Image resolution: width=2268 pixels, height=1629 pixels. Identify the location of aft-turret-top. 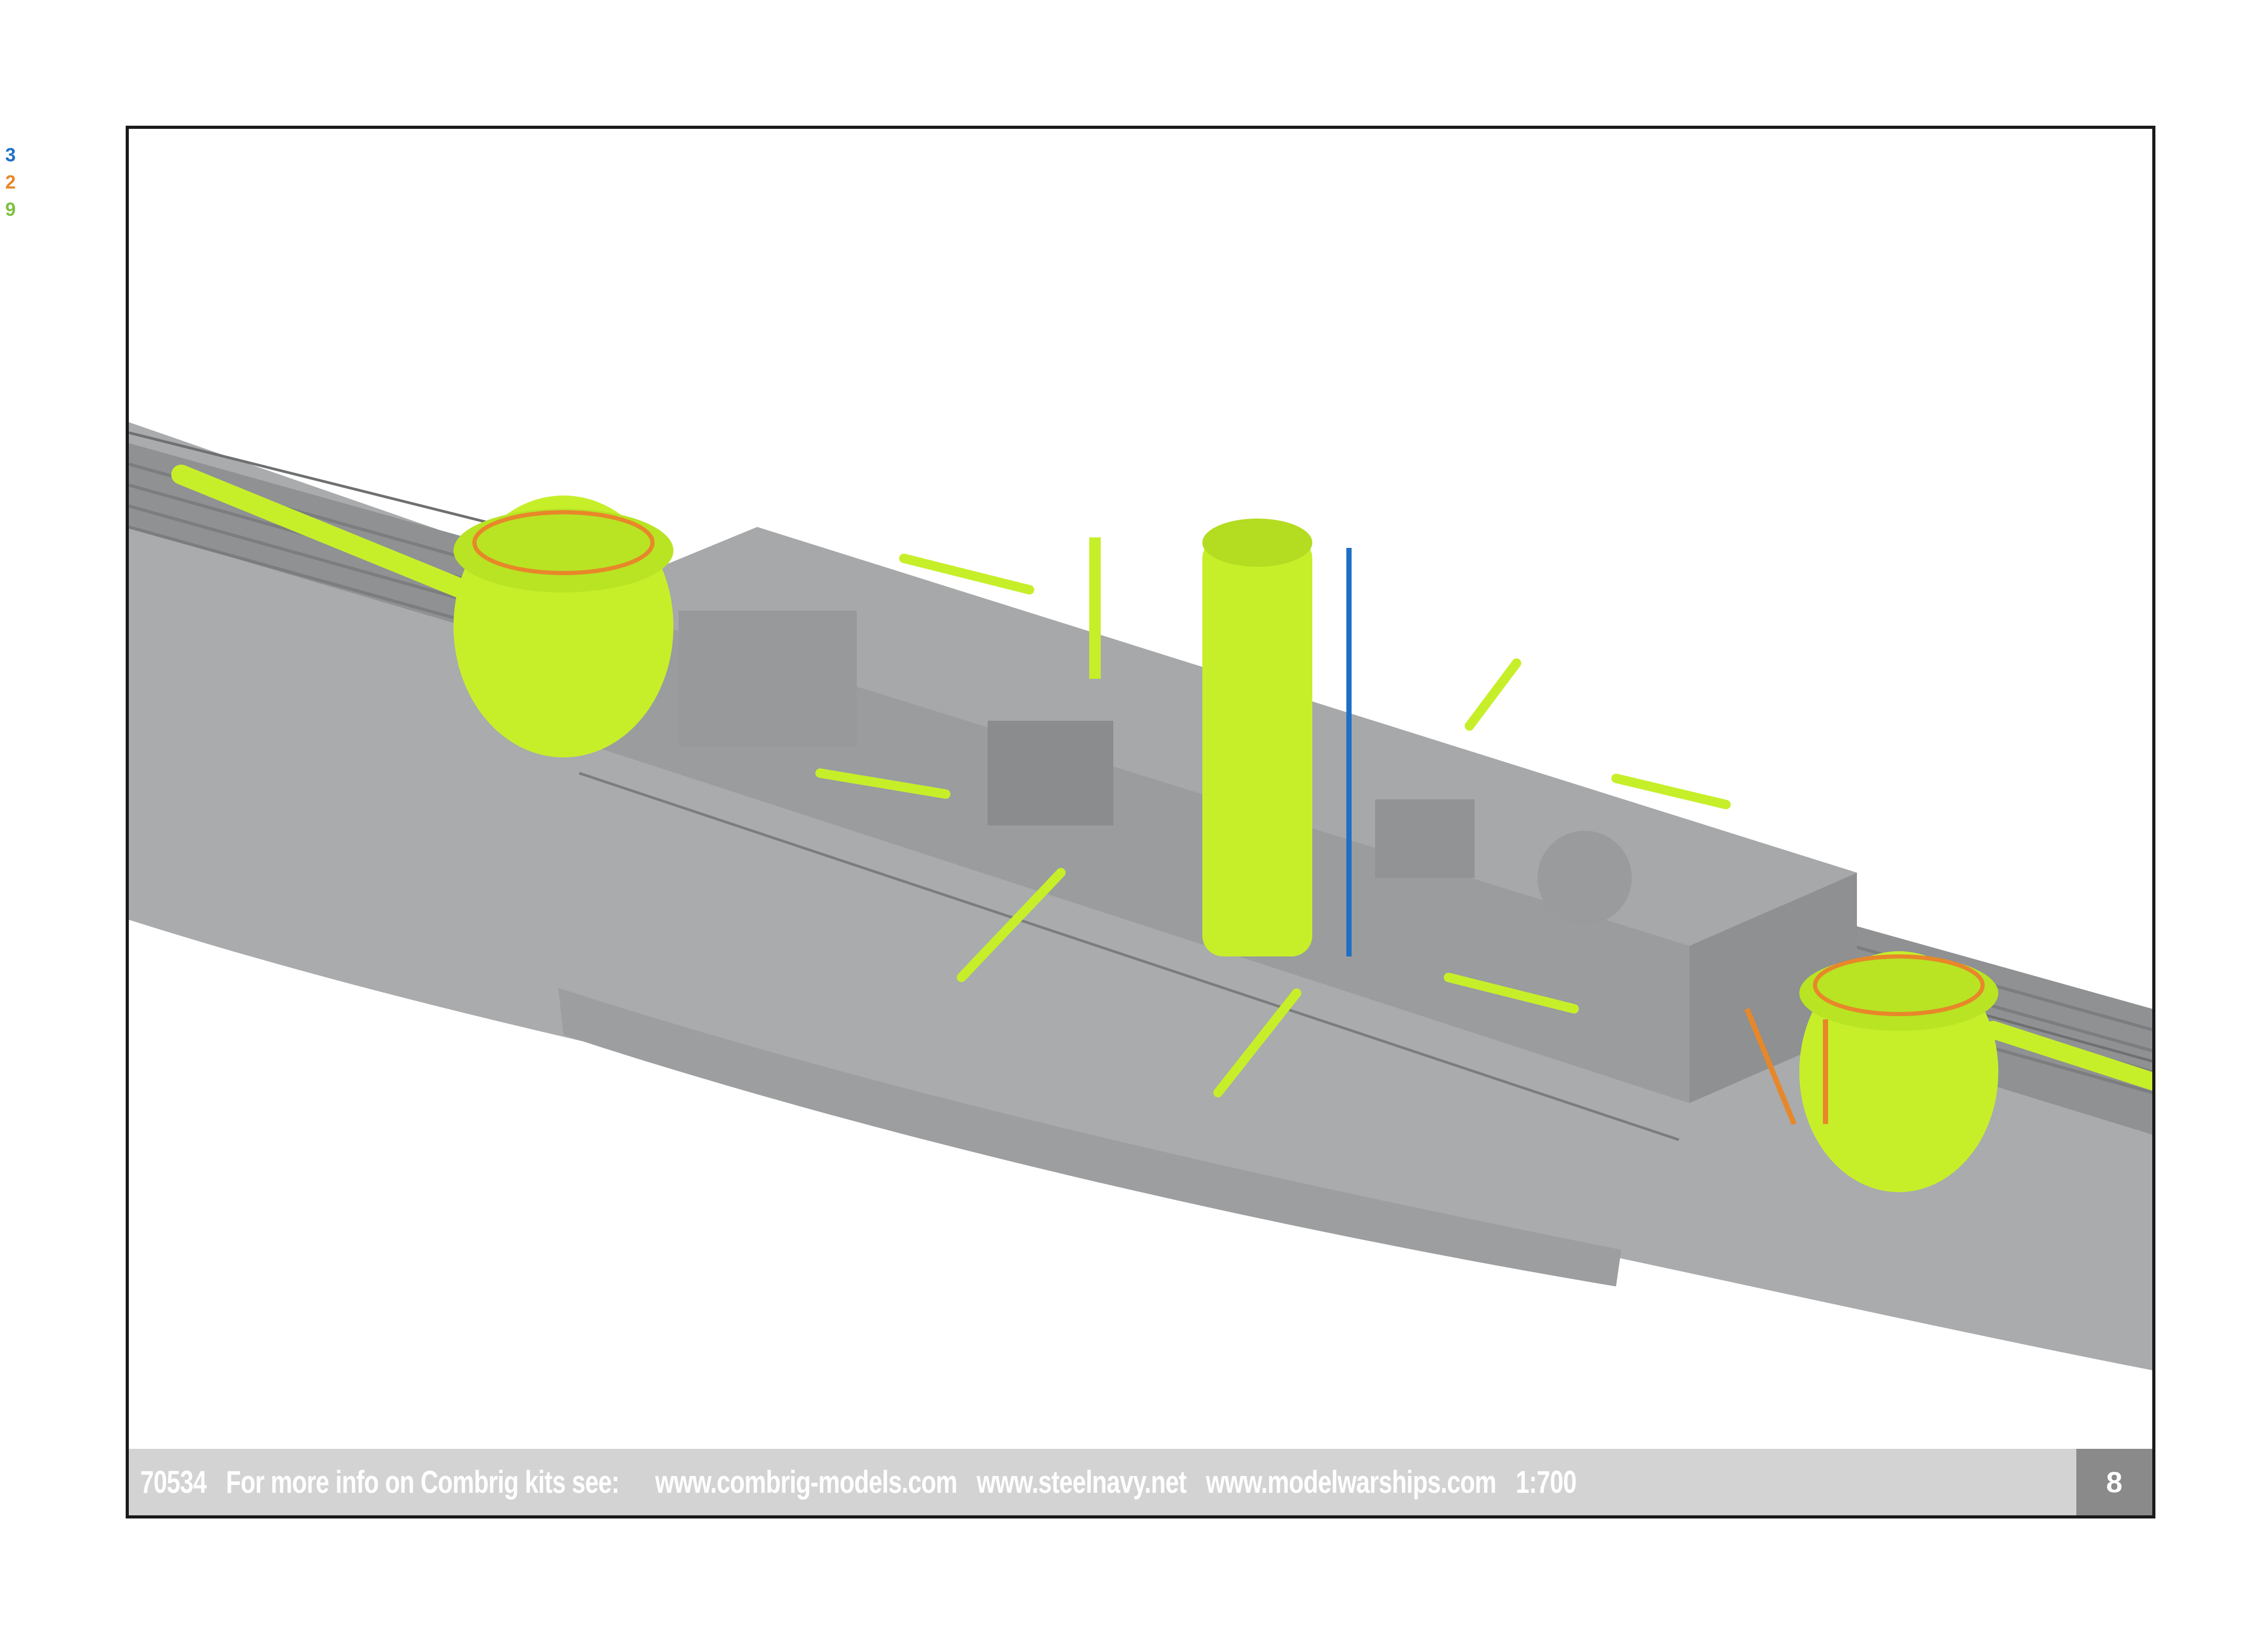
(1898, 993).